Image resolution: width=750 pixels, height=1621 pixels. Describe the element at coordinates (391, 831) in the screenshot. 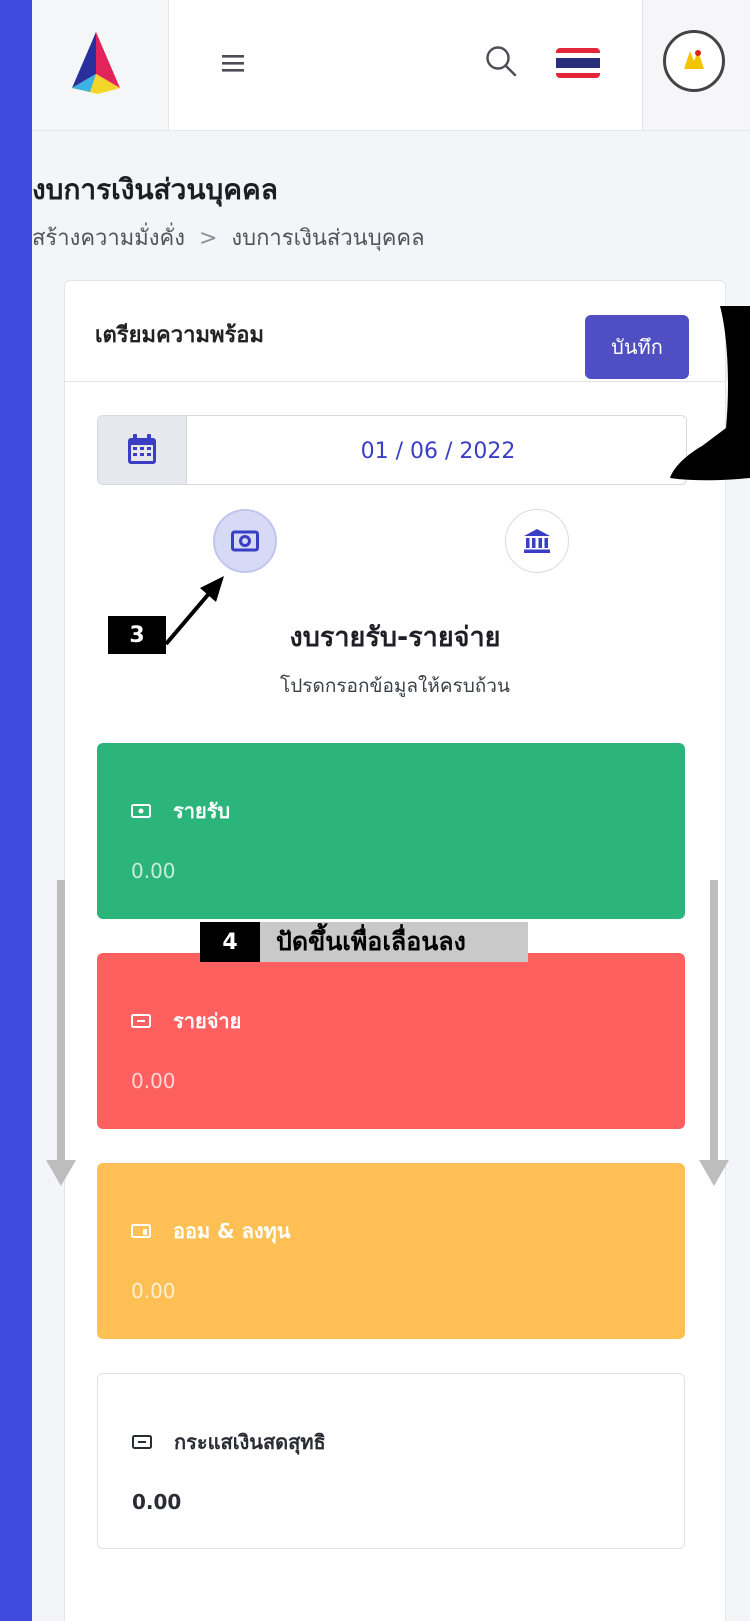

I see `income-box: รายรับ 0.00` at that location.